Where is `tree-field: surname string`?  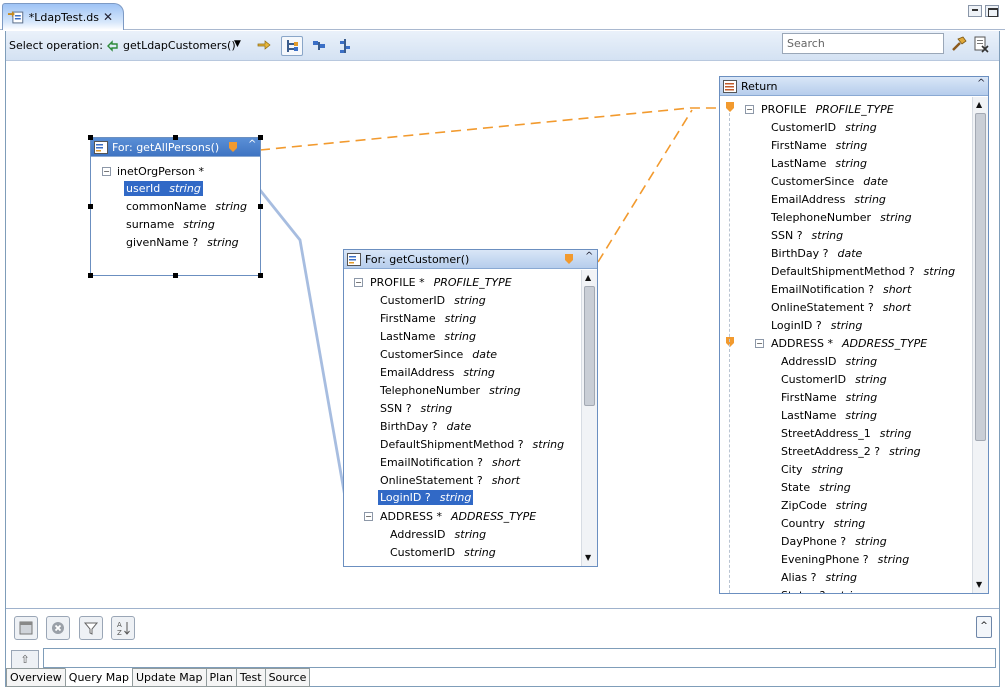 tree-field: surname string is located at coordinates (170, 224).